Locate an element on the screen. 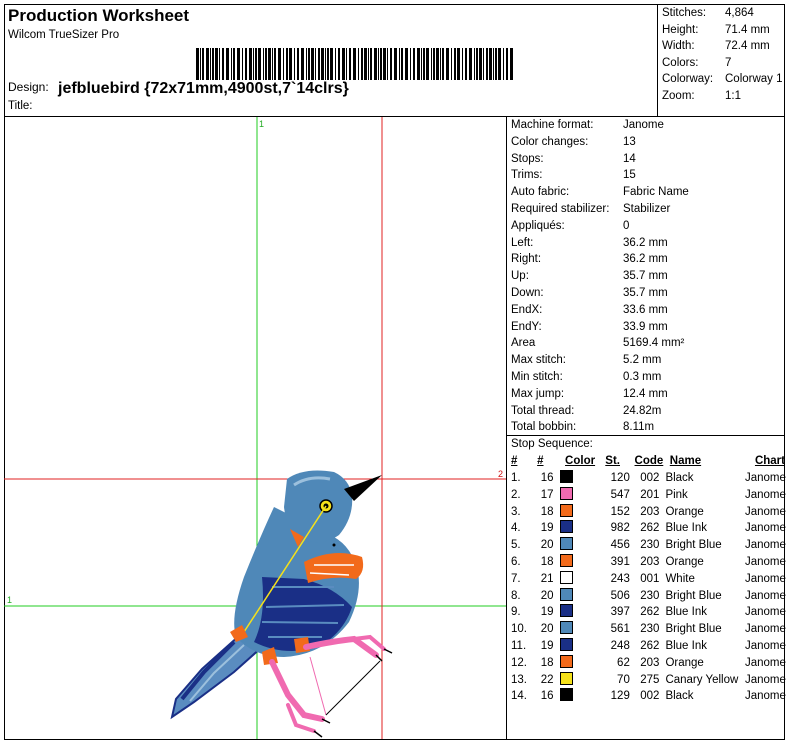 The width and height of the screenshot is (789, 743). info-value: 35.7 mm is located at coordinates (645, 292).